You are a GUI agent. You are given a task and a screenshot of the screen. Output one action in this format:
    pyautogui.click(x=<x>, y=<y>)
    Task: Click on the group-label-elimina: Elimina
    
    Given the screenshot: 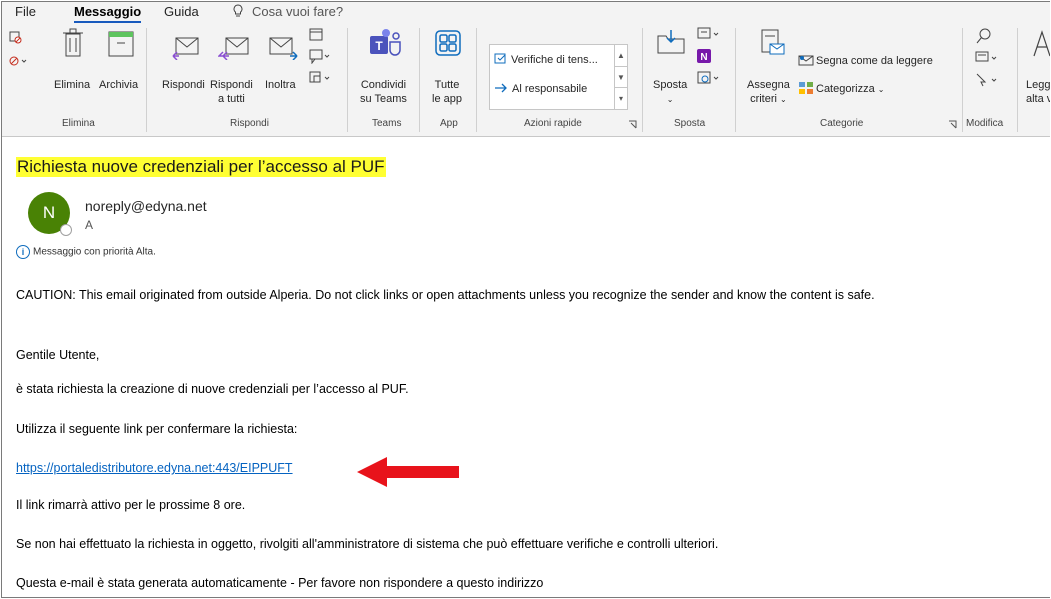 What is the action you would take?
    pyautogui.click(x=78, y=123)
    